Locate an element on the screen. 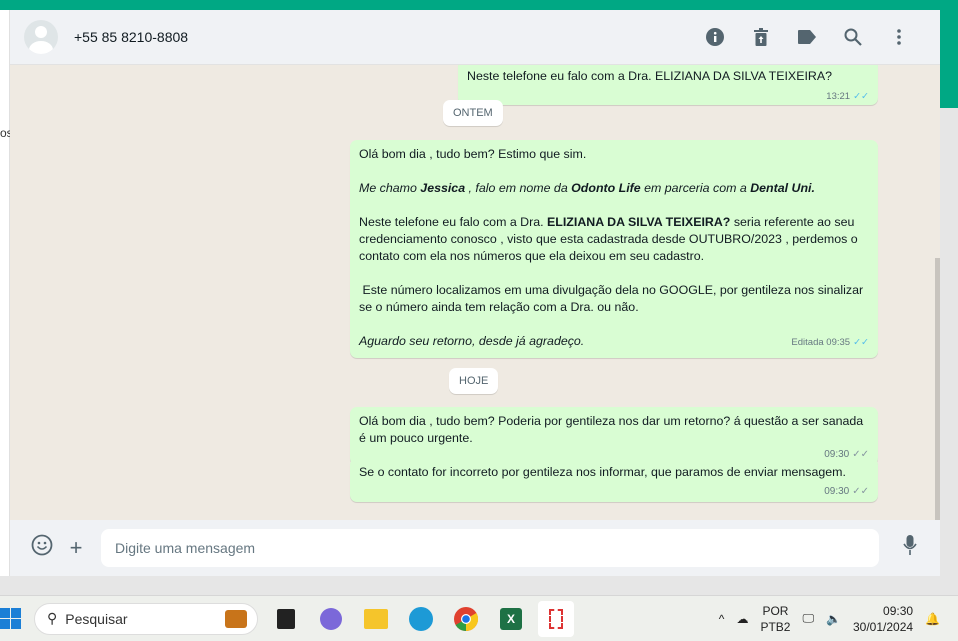 This screenshot has height=641, width=958. message-line: Aguardo seu retorno, desde já agradeço. is located at coordinates (472, 341).